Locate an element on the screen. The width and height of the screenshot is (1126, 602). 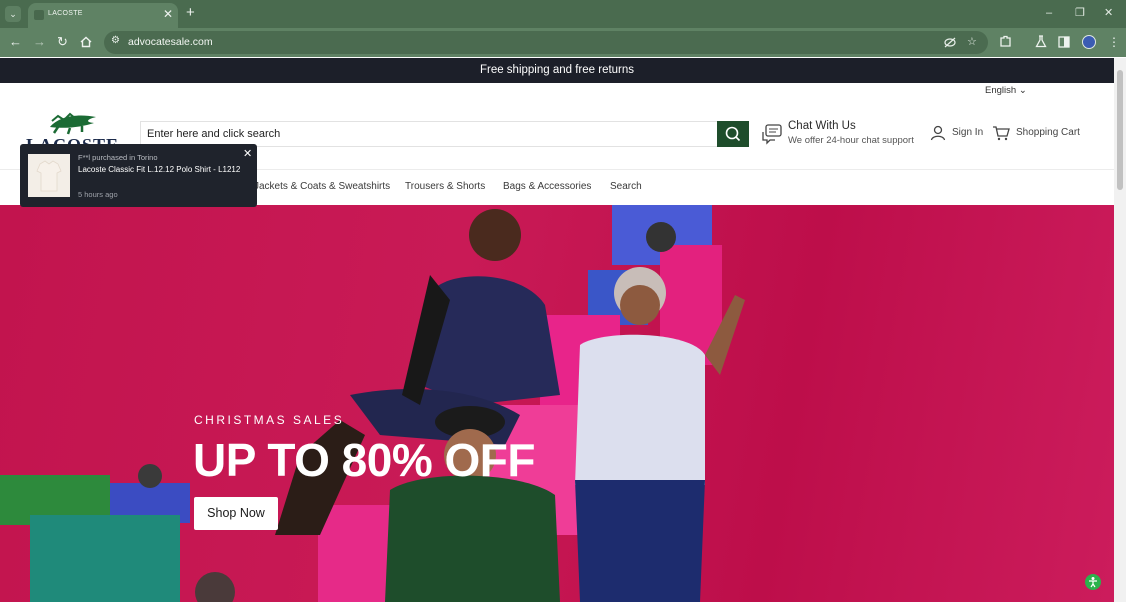
scrollbar-thumb is located at coordinates (1120, 130).